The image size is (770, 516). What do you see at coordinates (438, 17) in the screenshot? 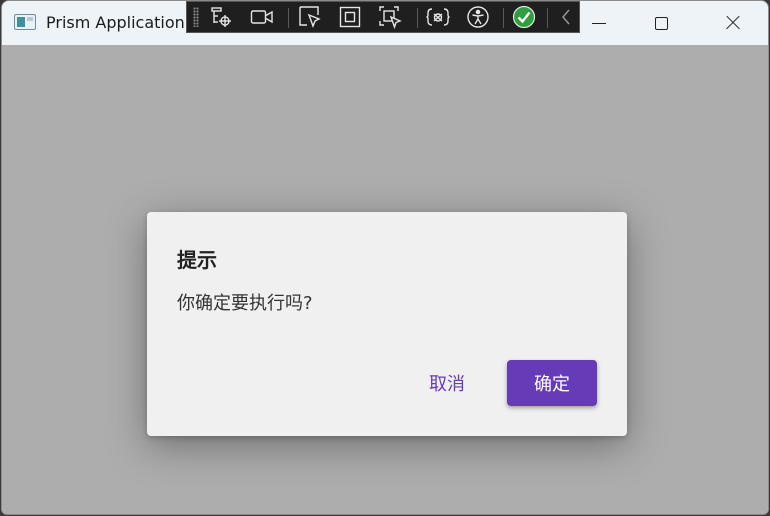
I see `binding-failures-icon` at bounding box center [438, 17].